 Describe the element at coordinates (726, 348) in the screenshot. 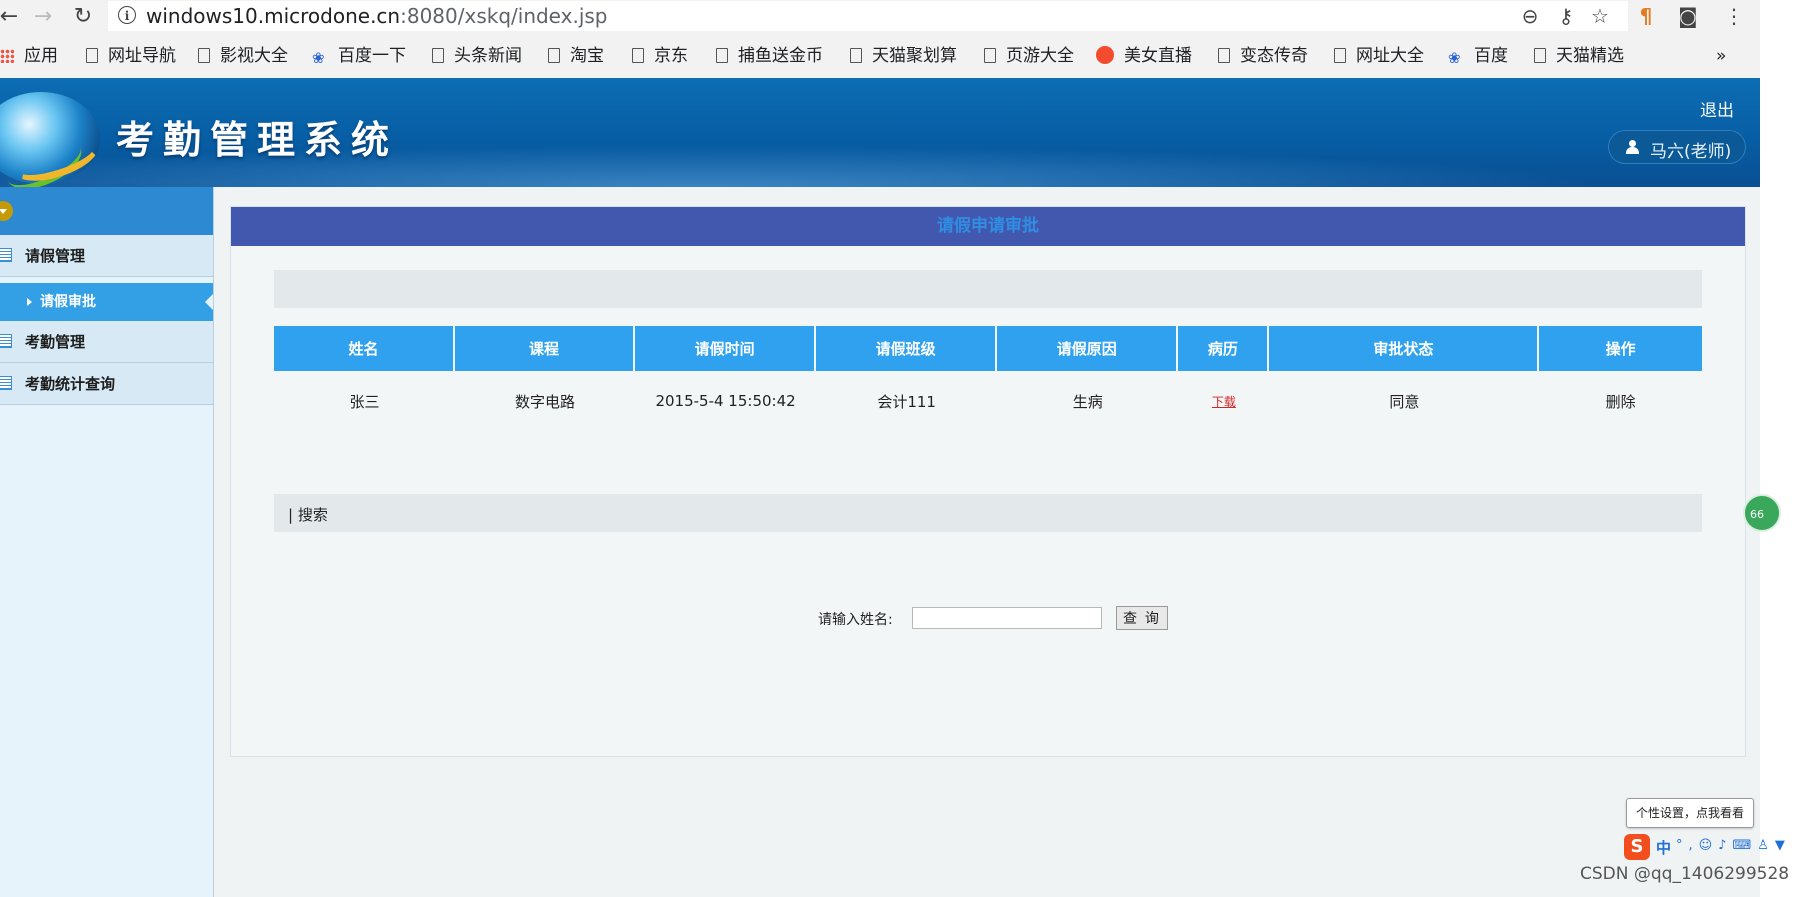

I see `column-header: 请假时间` at that location.